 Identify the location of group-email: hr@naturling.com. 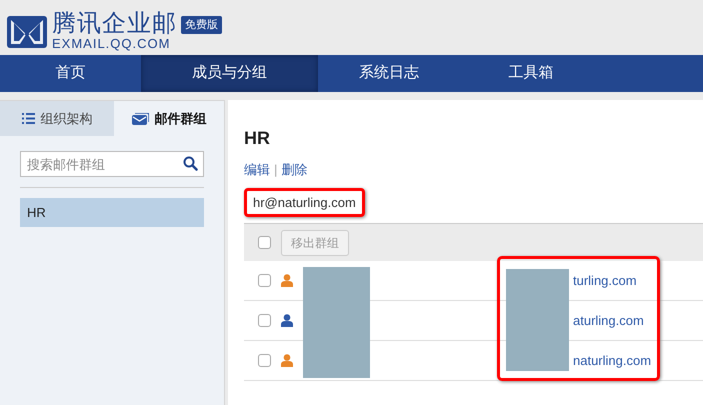
(304, 202).